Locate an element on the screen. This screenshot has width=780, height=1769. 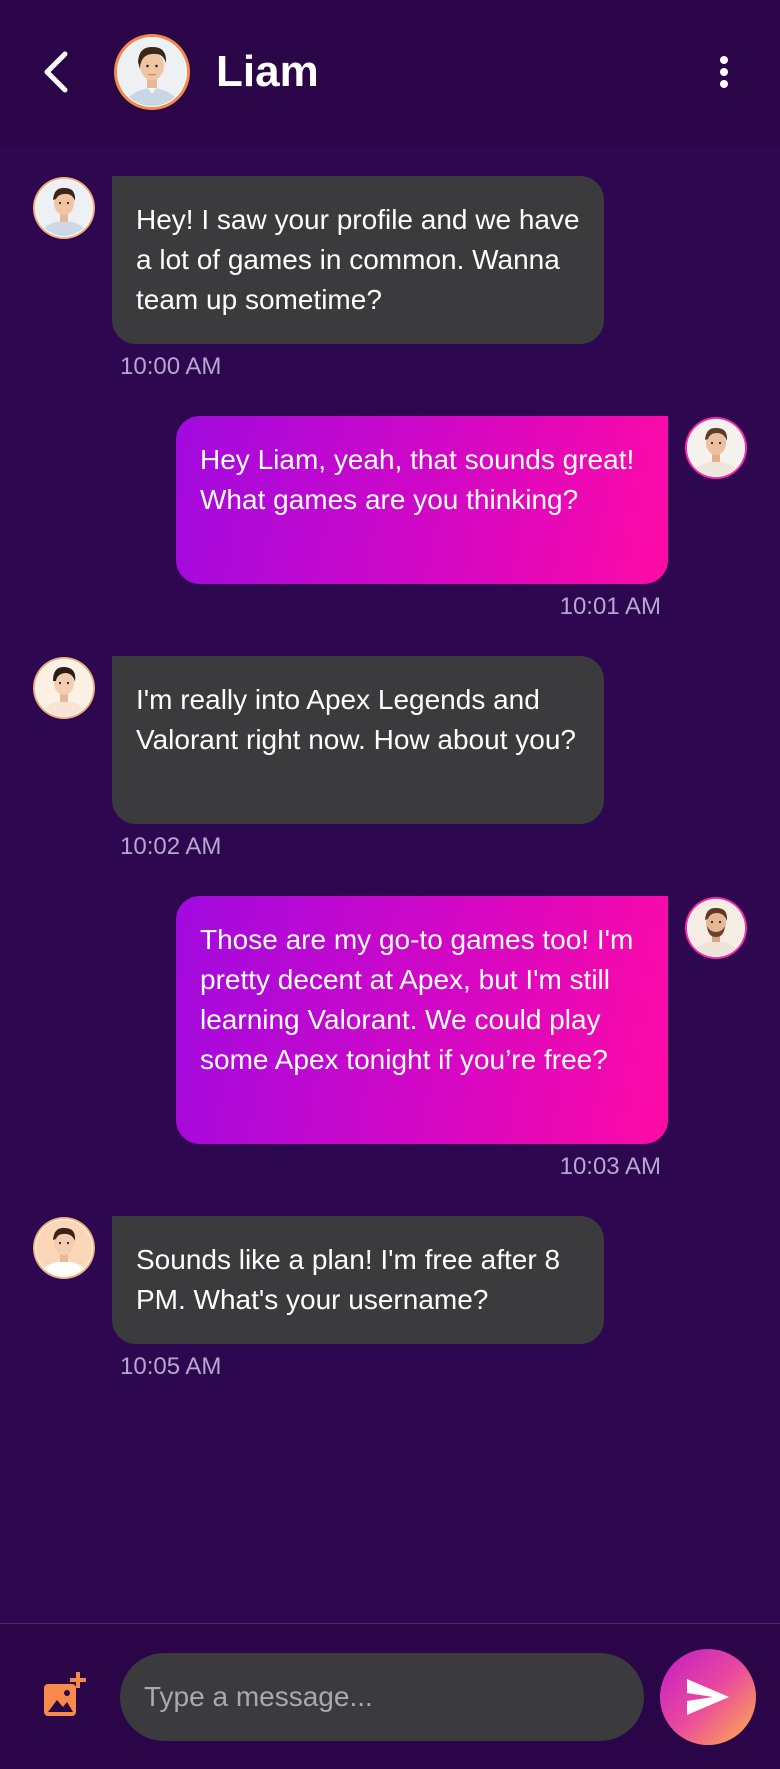
message-timestamp: 10:01 AM is located at coordinates (610, 606).